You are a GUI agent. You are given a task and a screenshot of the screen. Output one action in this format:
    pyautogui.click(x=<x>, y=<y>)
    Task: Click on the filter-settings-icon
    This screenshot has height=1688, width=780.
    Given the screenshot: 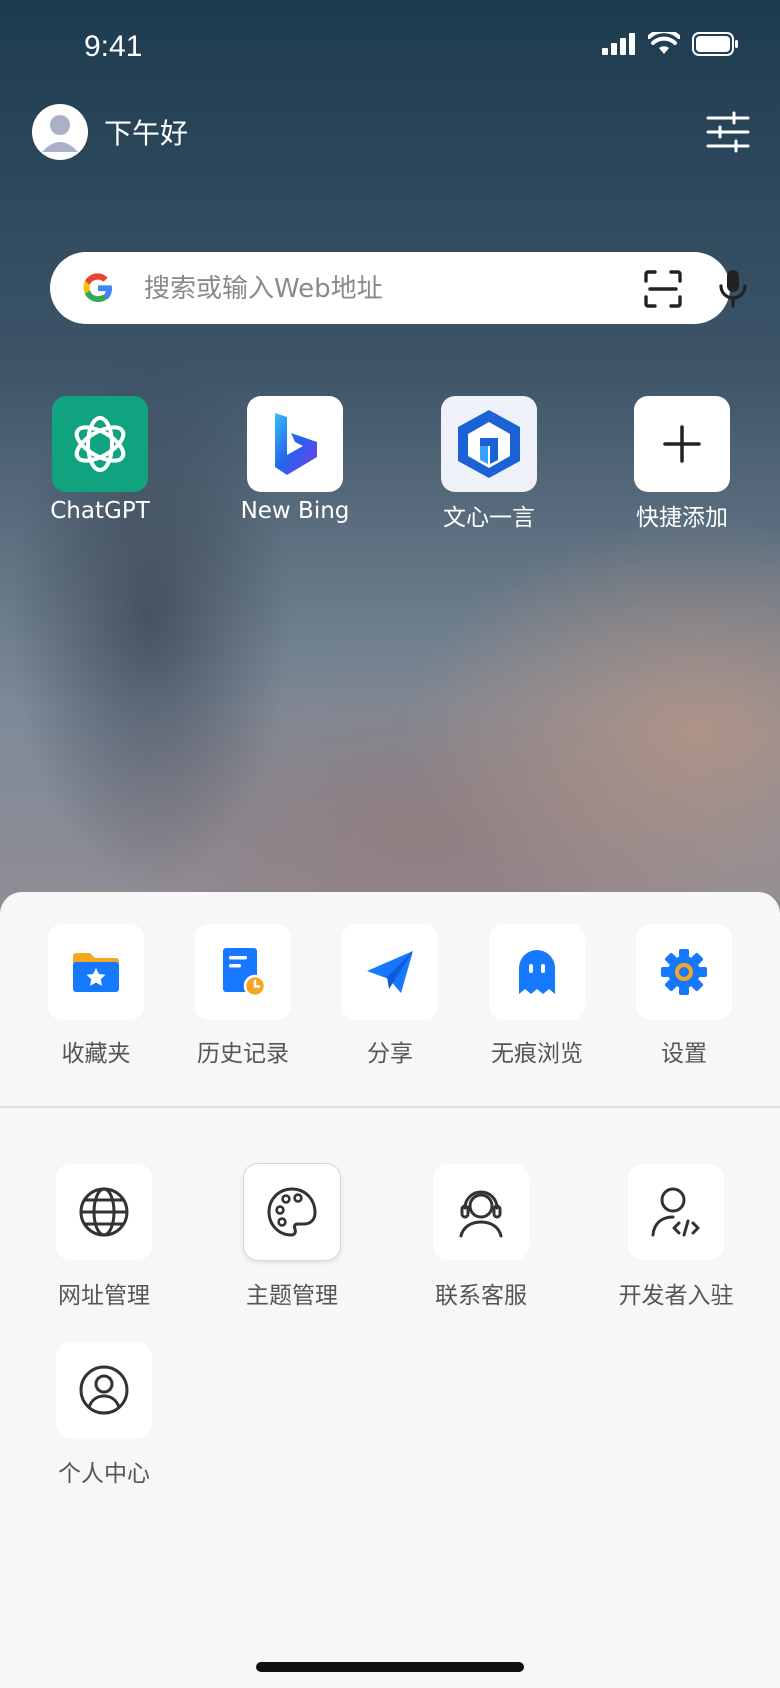 What is the action you would take?
    pyautogui.click(x=728, y=132)
    